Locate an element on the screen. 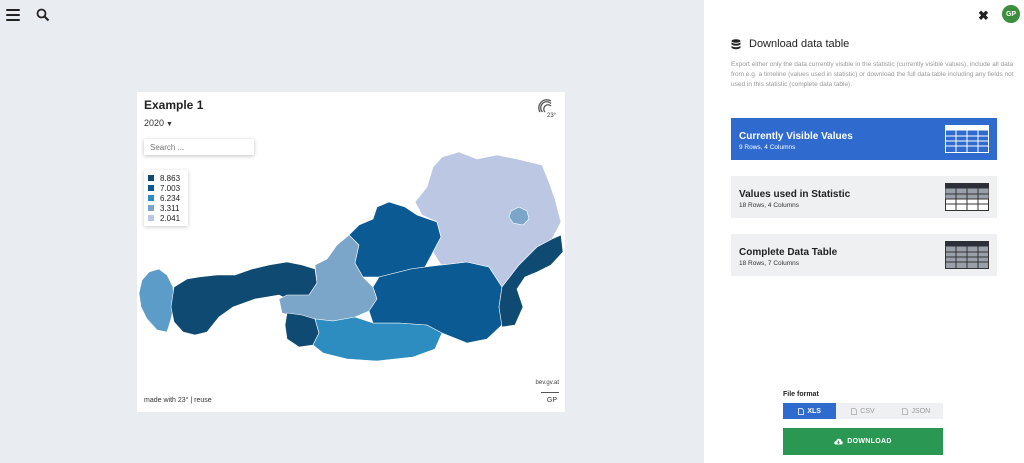 The height and width of the screenshot is (463, 1024). year-value: 2020 is located at coordinates (154, 123).